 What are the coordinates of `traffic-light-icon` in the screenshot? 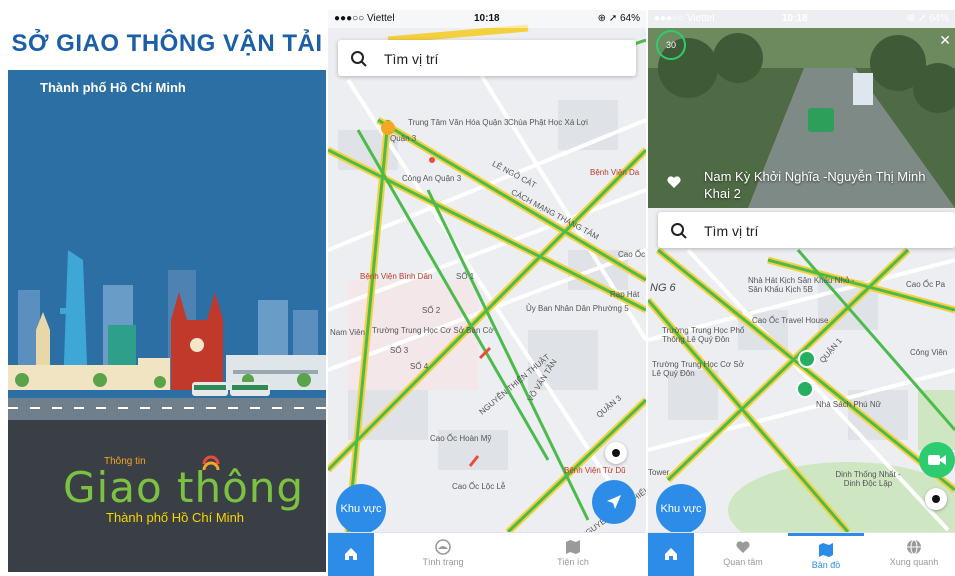 It's located at (211, 463).